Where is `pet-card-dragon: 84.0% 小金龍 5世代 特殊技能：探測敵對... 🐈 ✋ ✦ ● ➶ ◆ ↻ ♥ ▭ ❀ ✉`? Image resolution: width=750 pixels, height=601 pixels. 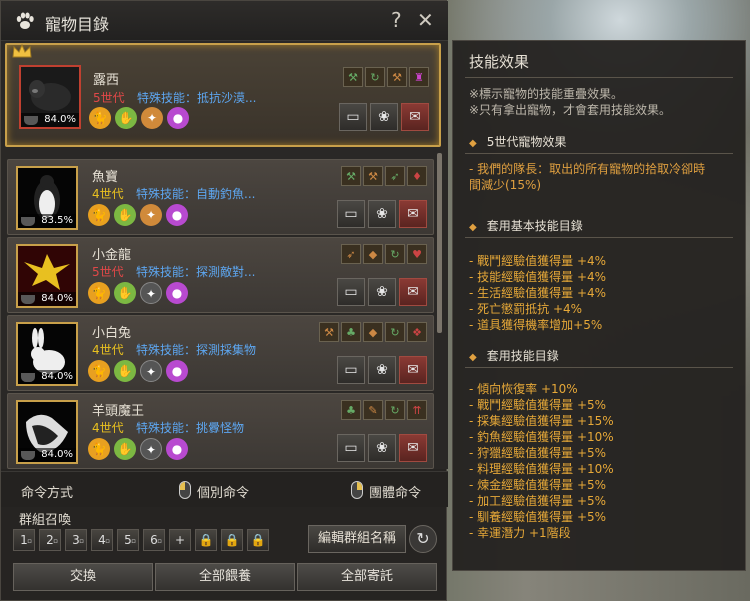
pet-card-dragon: 84.0% 小金龍 5世代 特殊技能：探測敵對... 🐈 ✋ ✦ ● ➶ ◆ ↻ ♥ ▭ ❀ ✉ is located at coordinates (220, 275).